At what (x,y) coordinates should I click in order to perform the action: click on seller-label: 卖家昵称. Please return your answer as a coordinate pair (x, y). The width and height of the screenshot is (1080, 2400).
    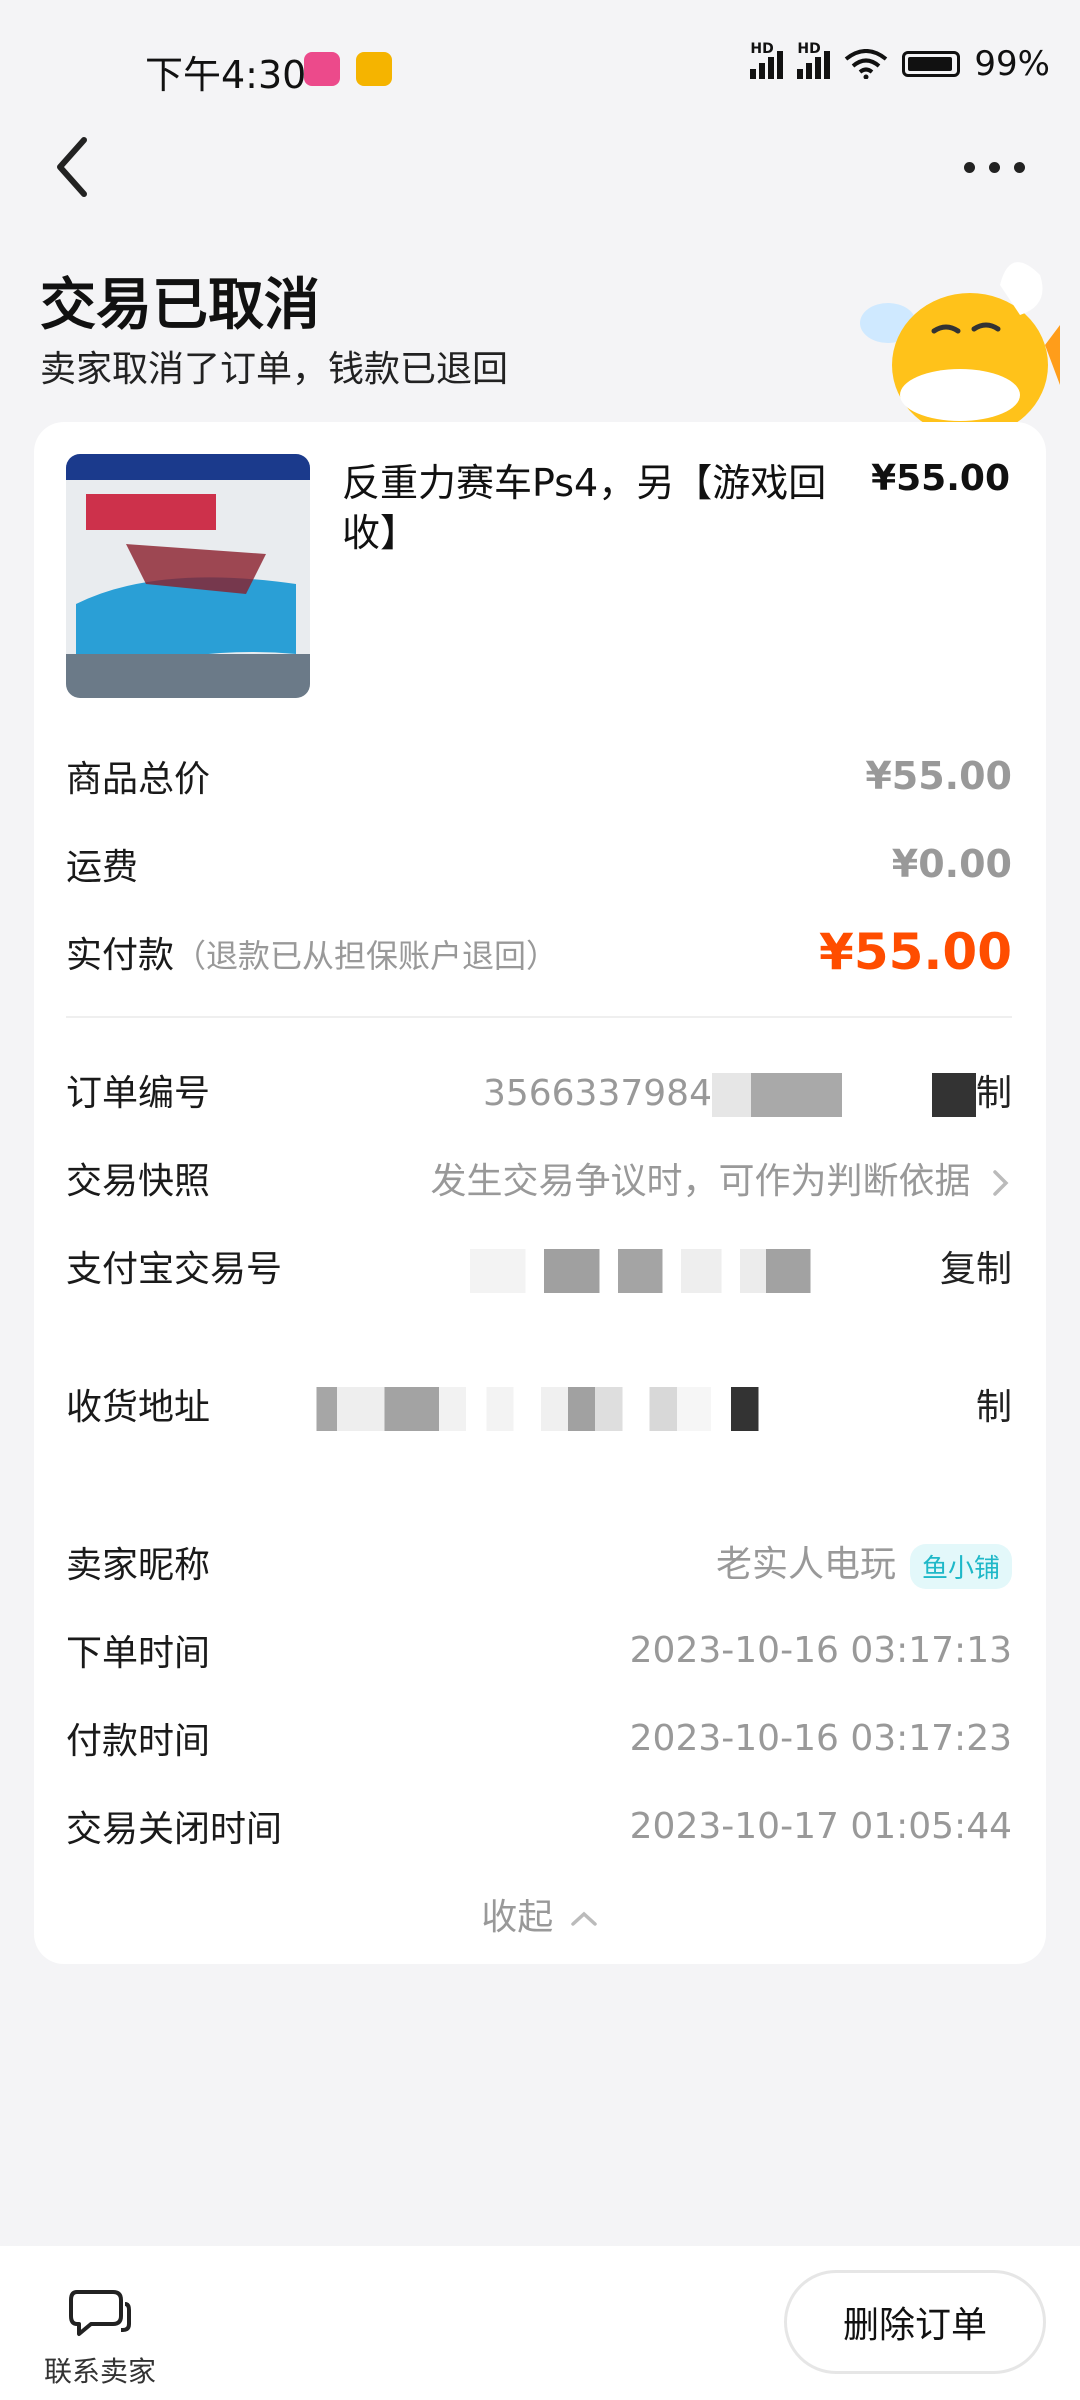
    Looking at the image, I should click on (138, 1565).